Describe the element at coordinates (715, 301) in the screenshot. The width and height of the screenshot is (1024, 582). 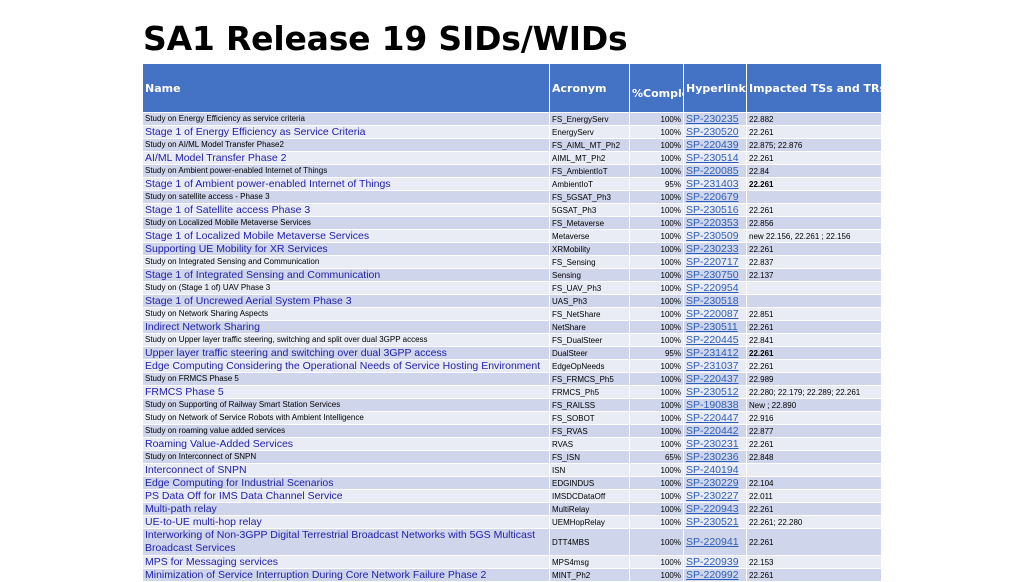
I see `row-hyperlink: SP-230518` at that location.